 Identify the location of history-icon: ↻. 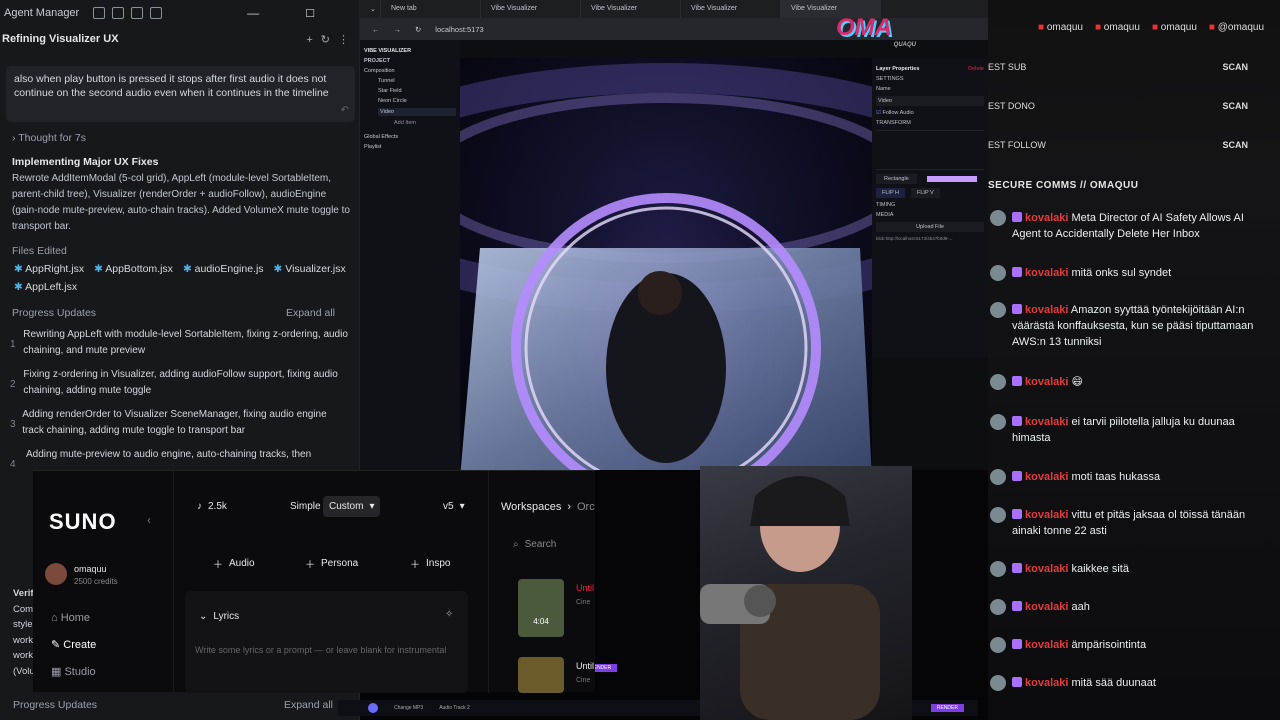
(329, 40).